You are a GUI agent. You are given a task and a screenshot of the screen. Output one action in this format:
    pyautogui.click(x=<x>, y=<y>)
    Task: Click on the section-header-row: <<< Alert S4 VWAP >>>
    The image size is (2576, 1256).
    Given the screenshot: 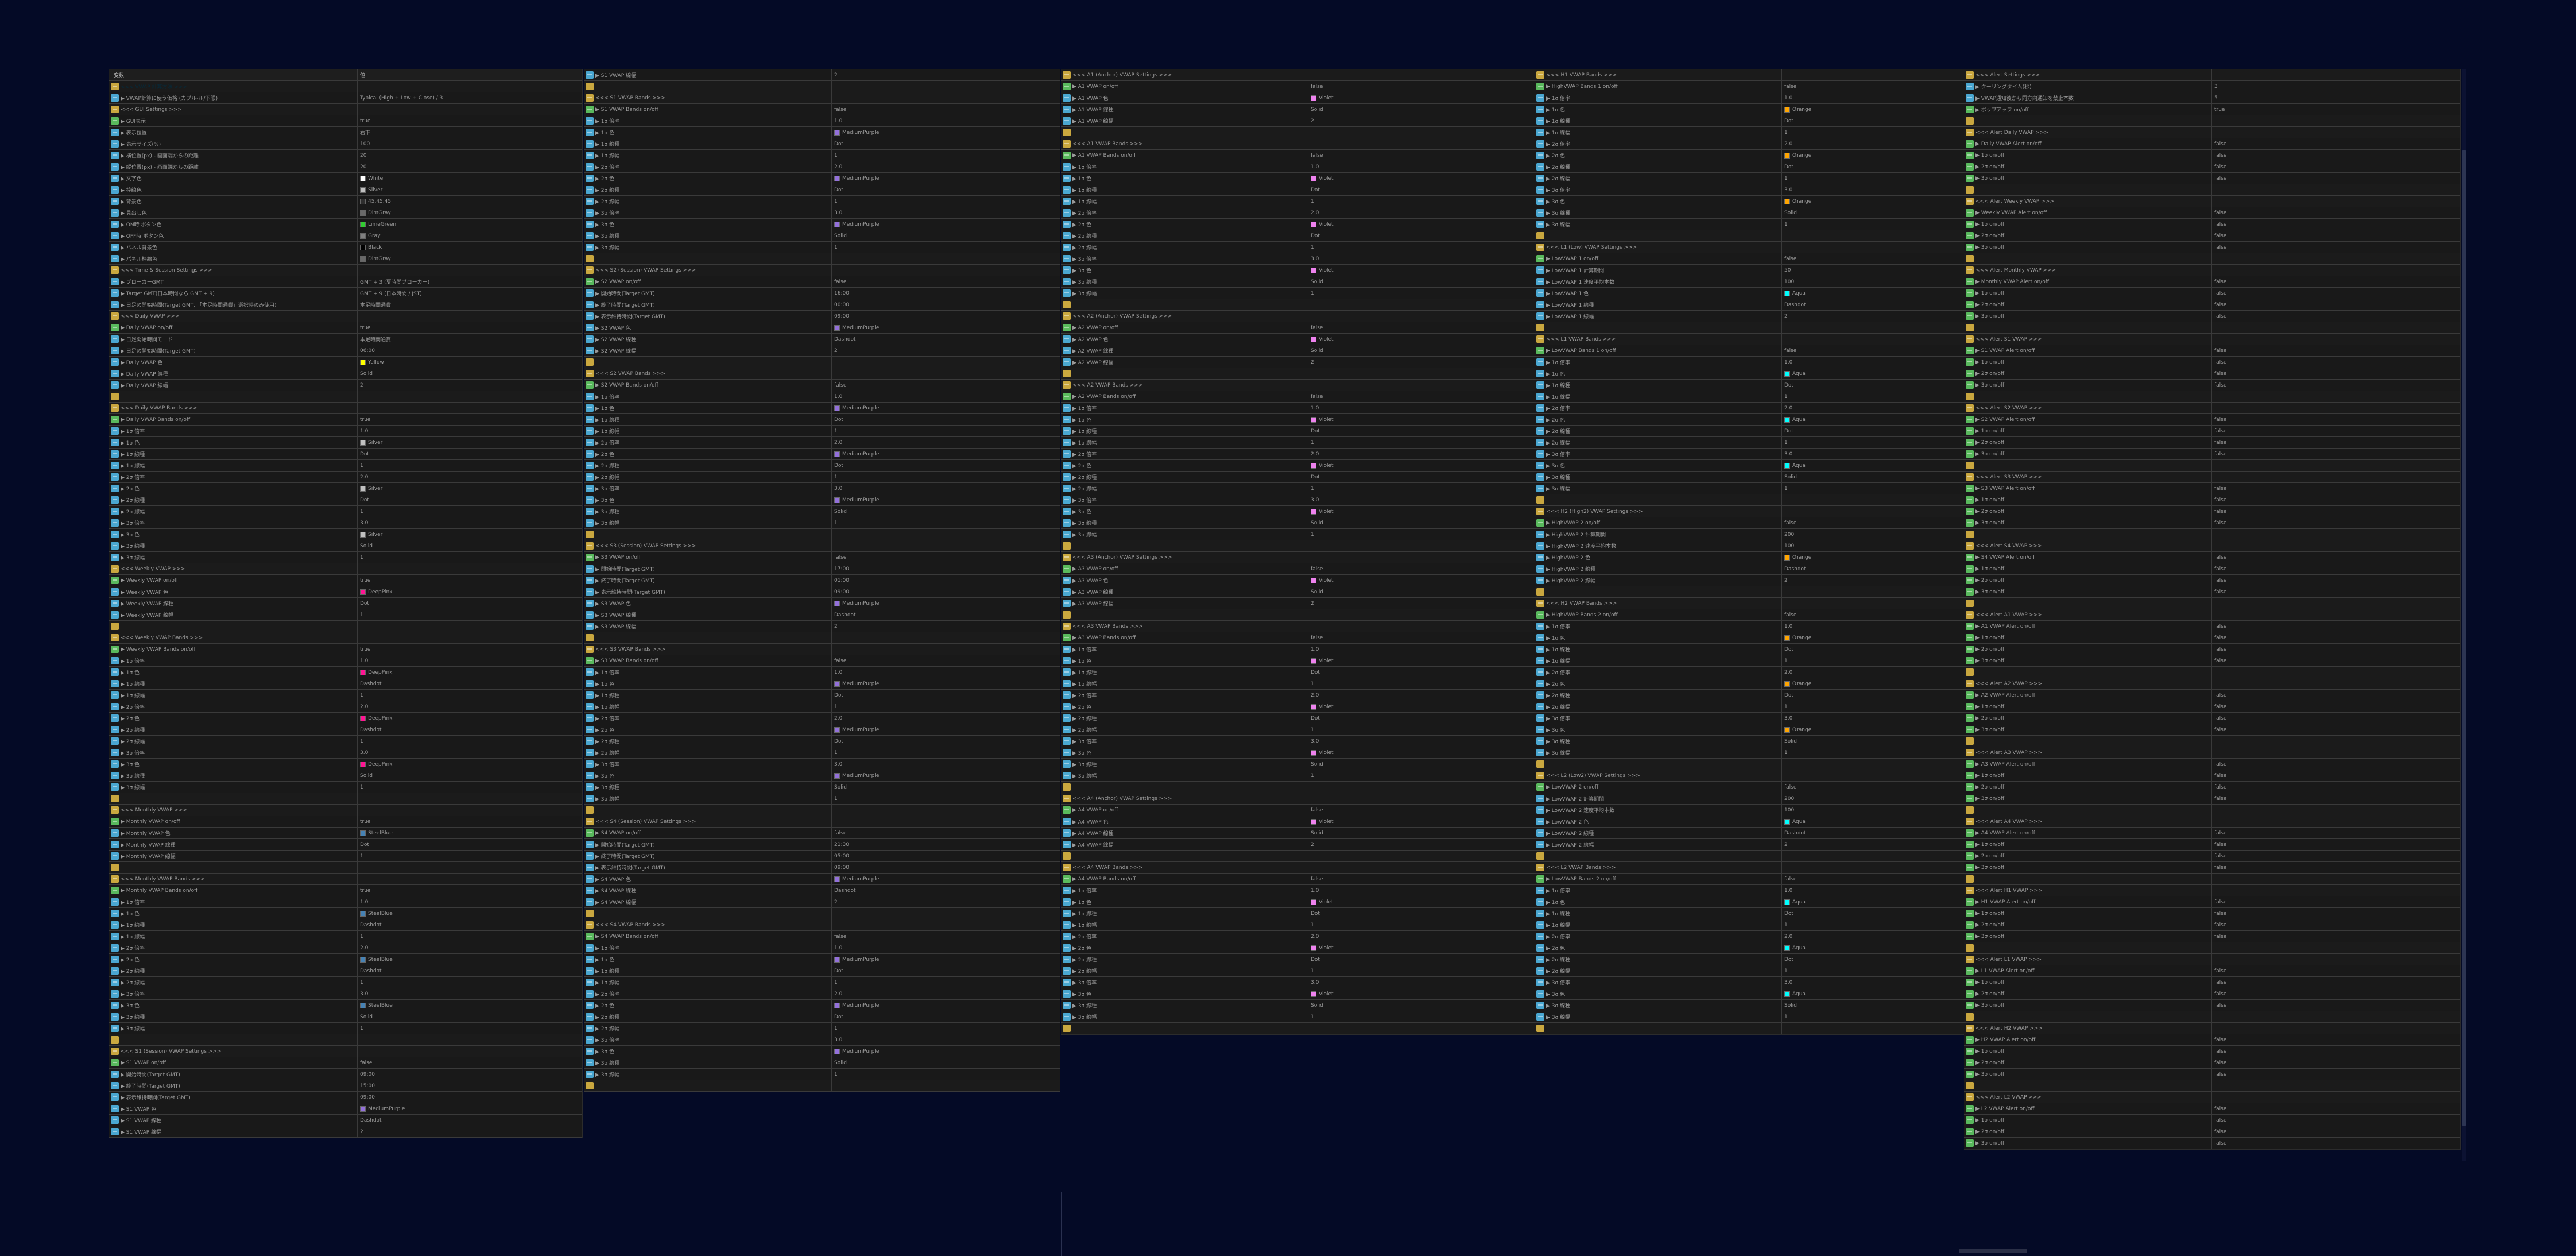 What is the action you would take?
    pyautogui.click(x=2212, y=546)
    